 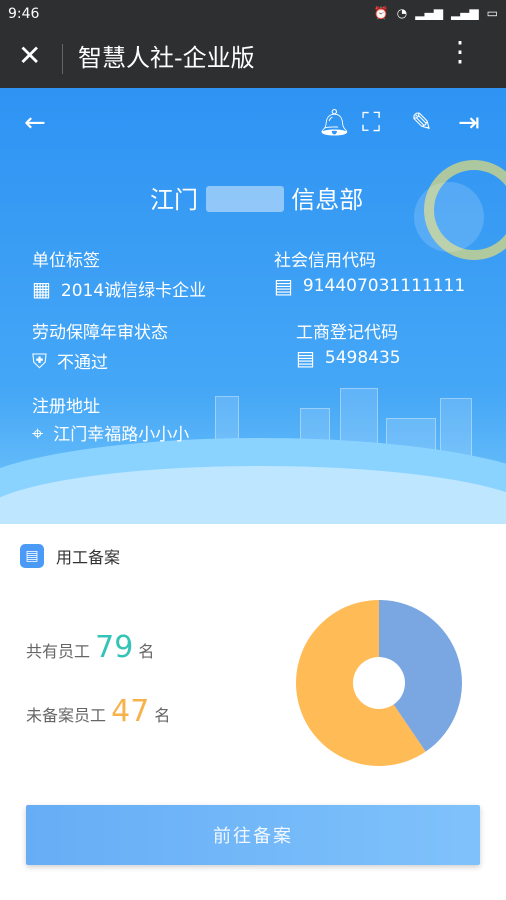 What do you see at coordinates (460, 52) in the screenshot?
I see `more-menu-icon: ⋮` at bounding box center [460, 52].